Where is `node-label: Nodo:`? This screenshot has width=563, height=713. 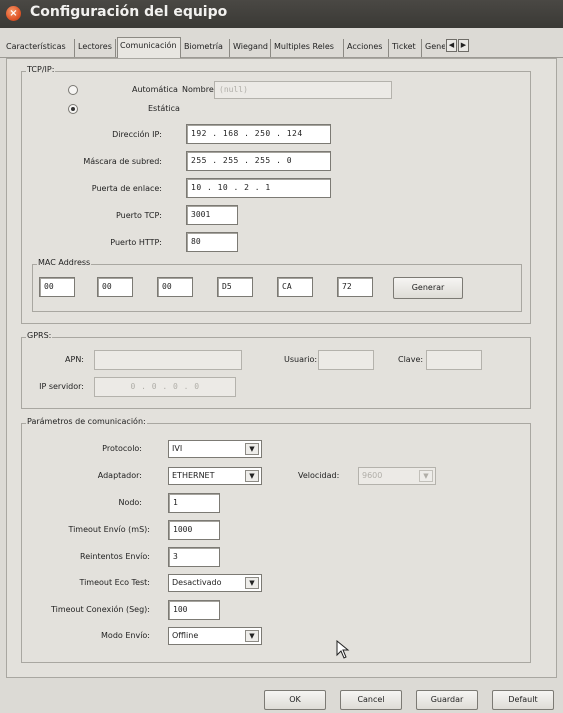 node-label: Nodo: is located at coordinates (130, 502).